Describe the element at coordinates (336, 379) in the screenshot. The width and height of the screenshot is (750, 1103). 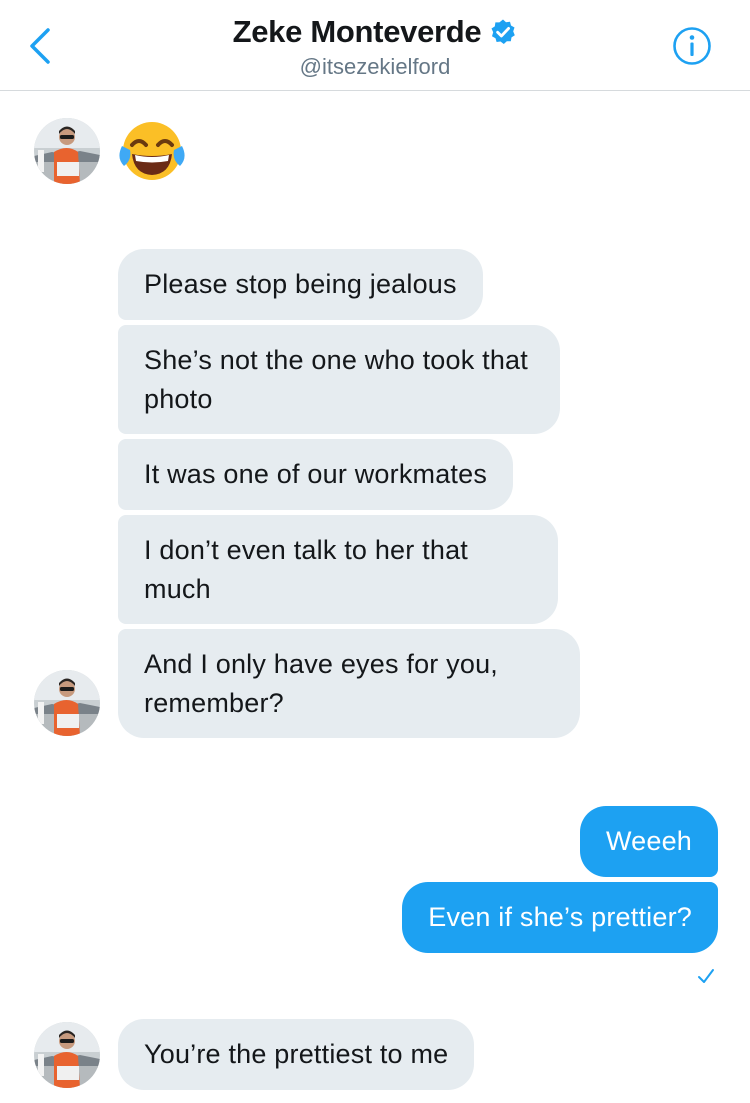
I see `message-text: She’s not the one who took that photo` at that location.